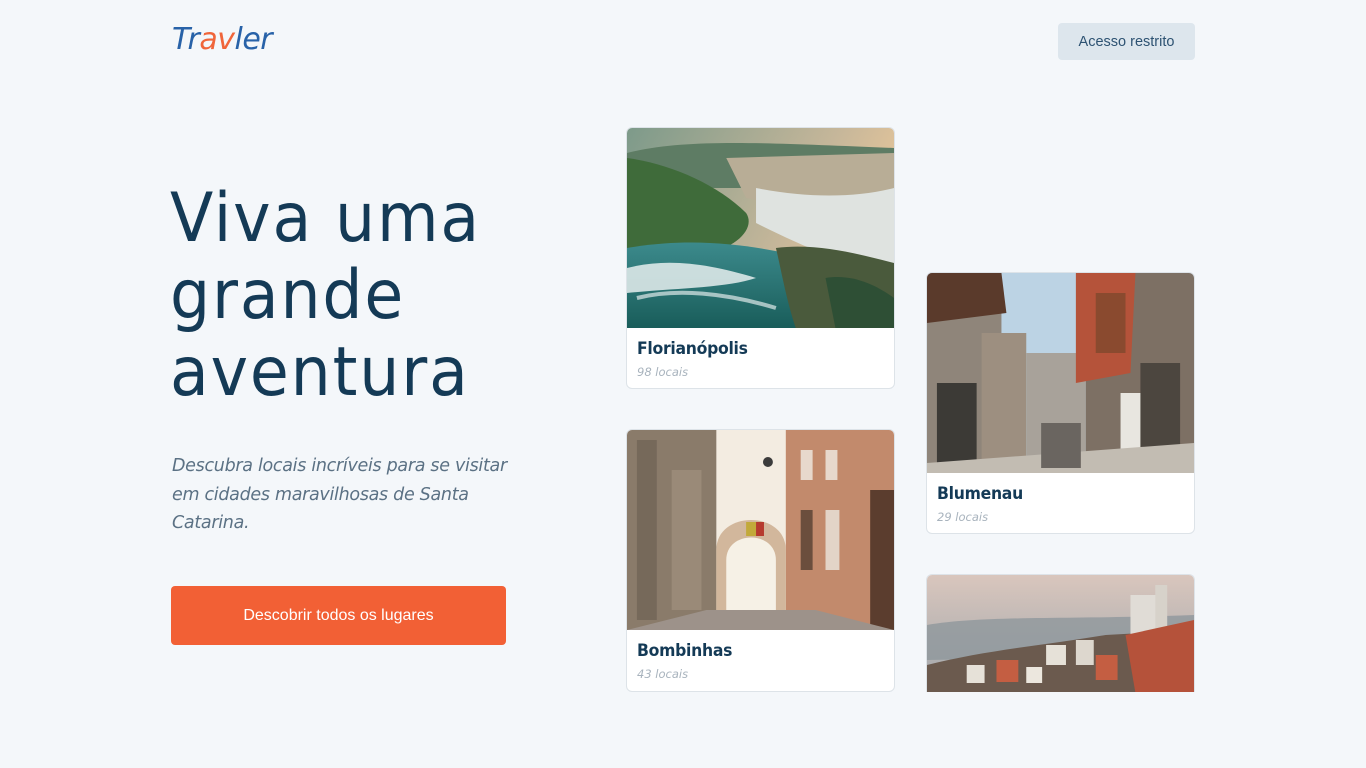 Image resolution: width=1366 pixels, height=768 pixels. Describe the element at coordinates (326, 218) in the screenshot. I see `hero-title-line-1: Viva uma` at that location.